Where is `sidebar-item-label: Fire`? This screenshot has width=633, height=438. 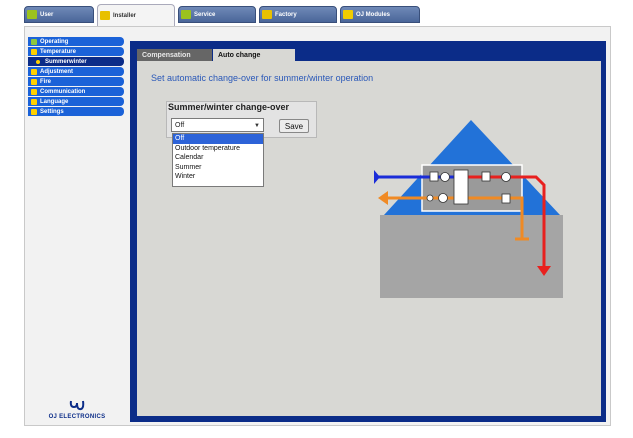 sidebar-item-label: Fire is located at coordinates (46, 81).